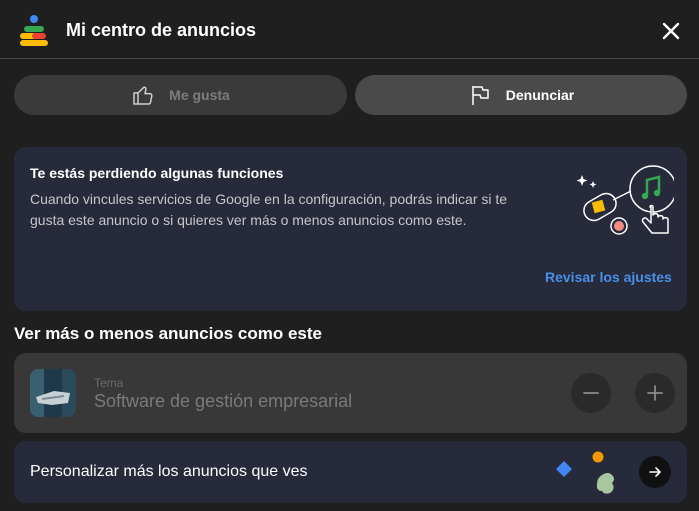 The height and width of the screenshot is (511, 699). Describe the element at coordinates (223, 401) in the screenshot. I see `topic-name: Software de gestión empresarial` at that location.